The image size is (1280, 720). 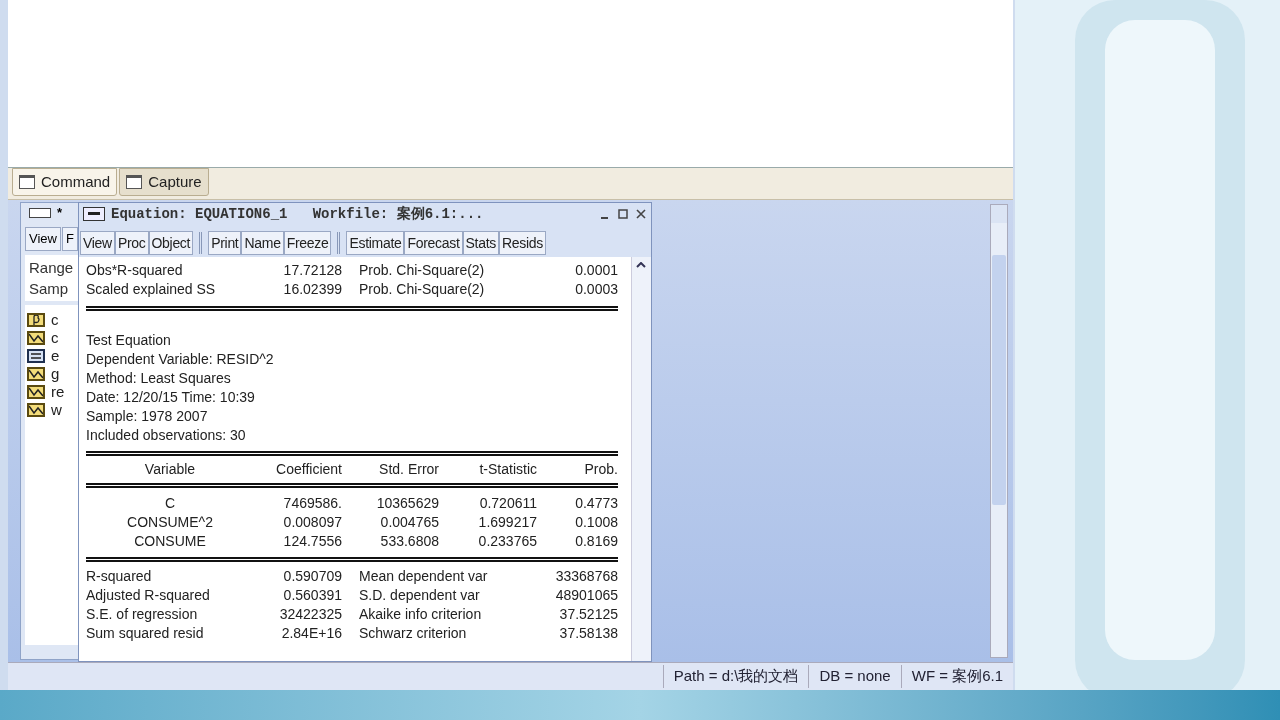 I want to click on stat-value: 37.58138, so click(x=588, y=633).